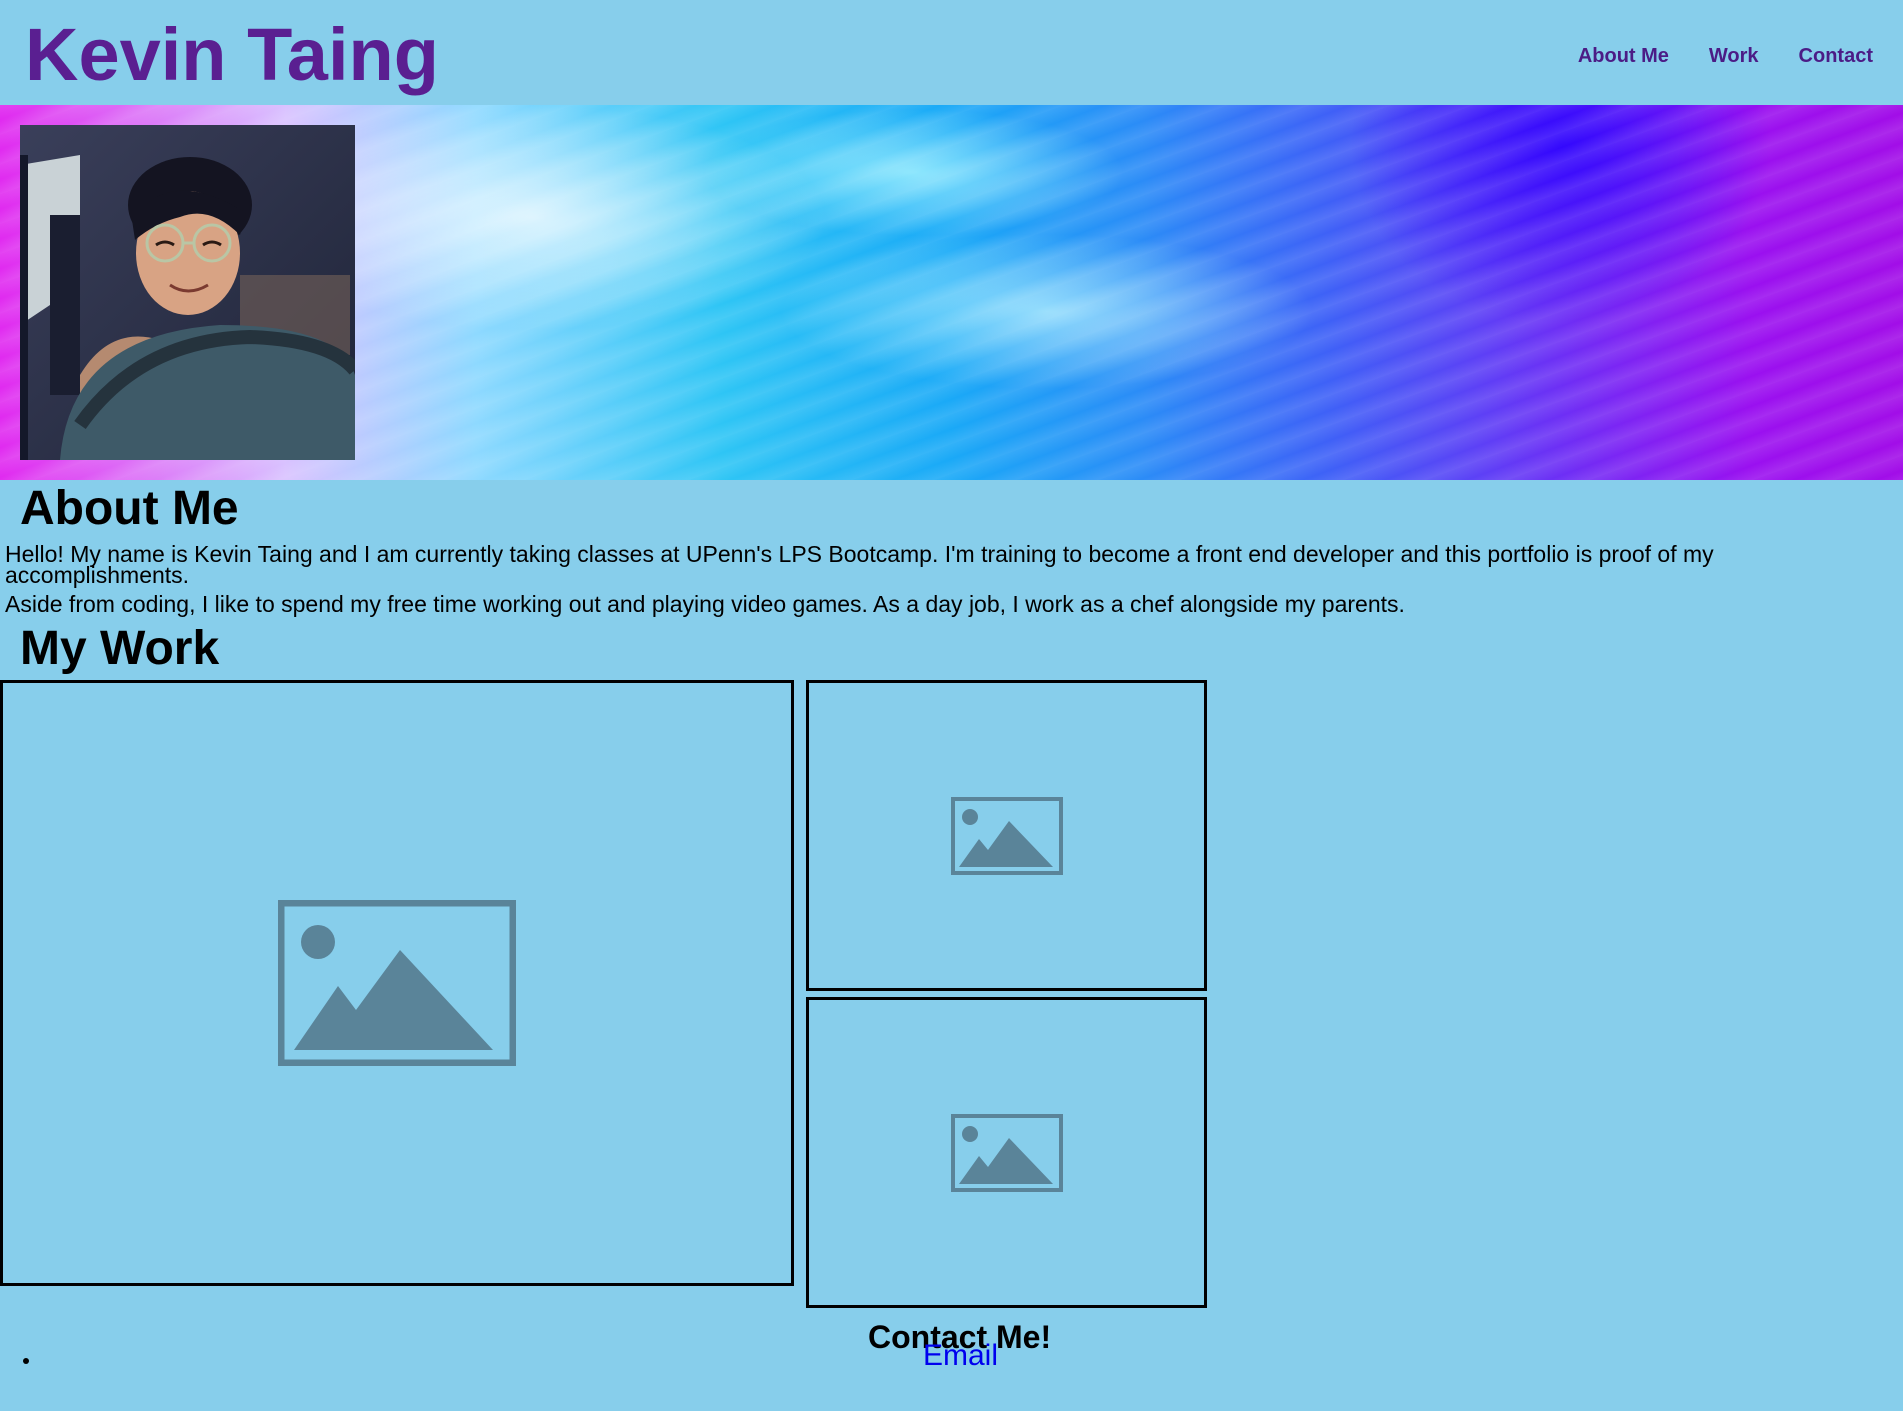  Describe the element at coordinates (1734, 56) in the screenshot. I see `nav-link-work: Work` at that location.